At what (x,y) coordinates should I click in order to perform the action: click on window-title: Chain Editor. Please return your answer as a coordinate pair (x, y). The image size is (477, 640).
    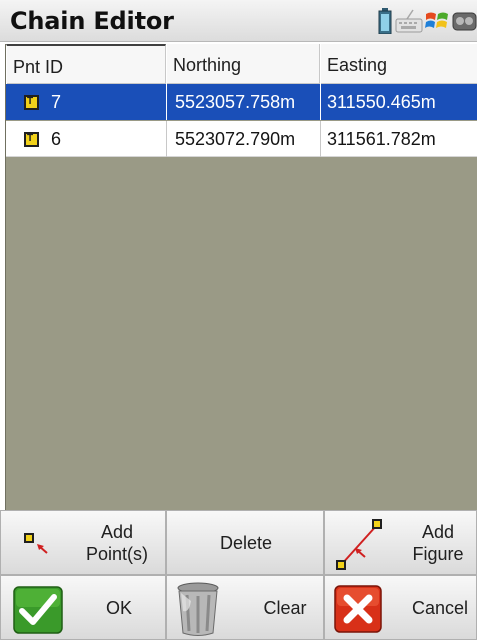
    Looking at the image, I should click on (92, 21).